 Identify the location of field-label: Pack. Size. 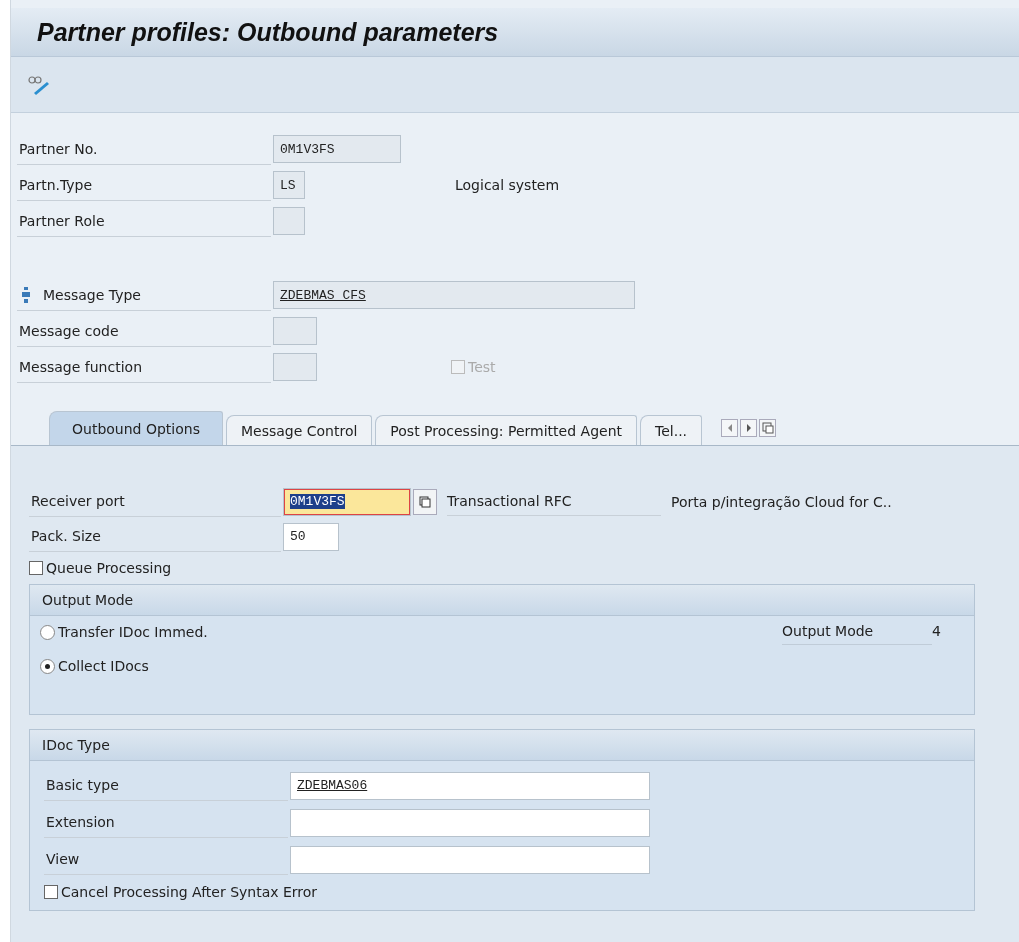
(155, 536).